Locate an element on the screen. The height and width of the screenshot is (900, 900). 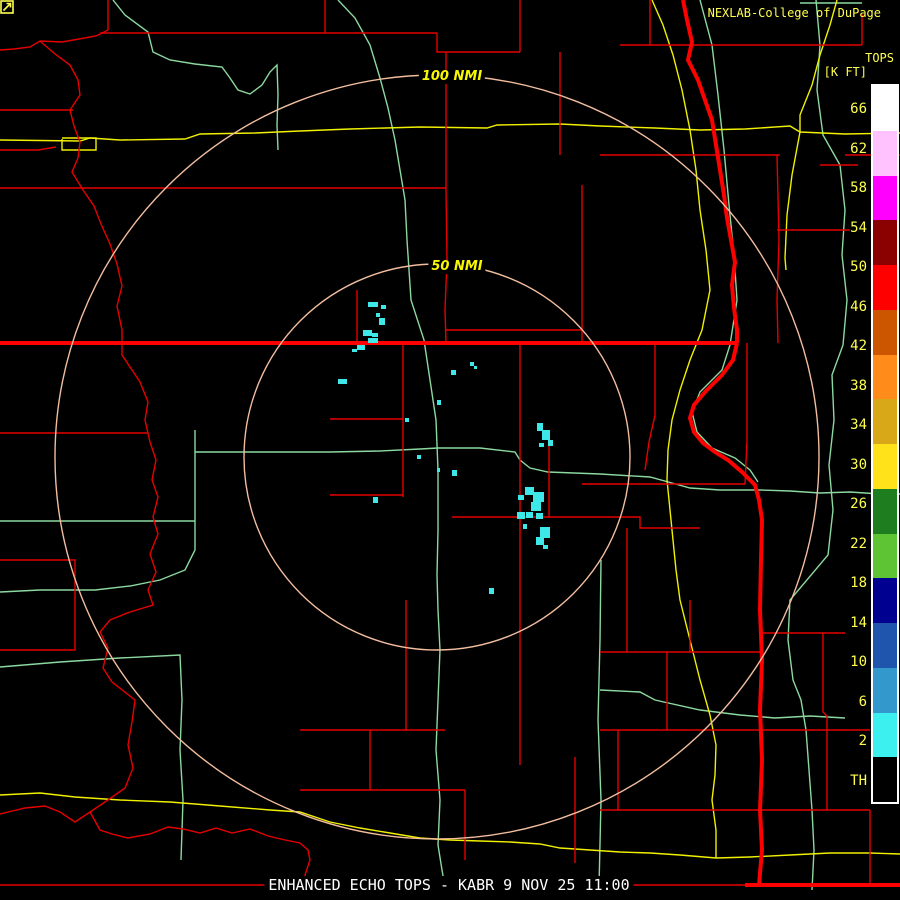
colorbar-label: 34 is located at coordinates (858, 425).